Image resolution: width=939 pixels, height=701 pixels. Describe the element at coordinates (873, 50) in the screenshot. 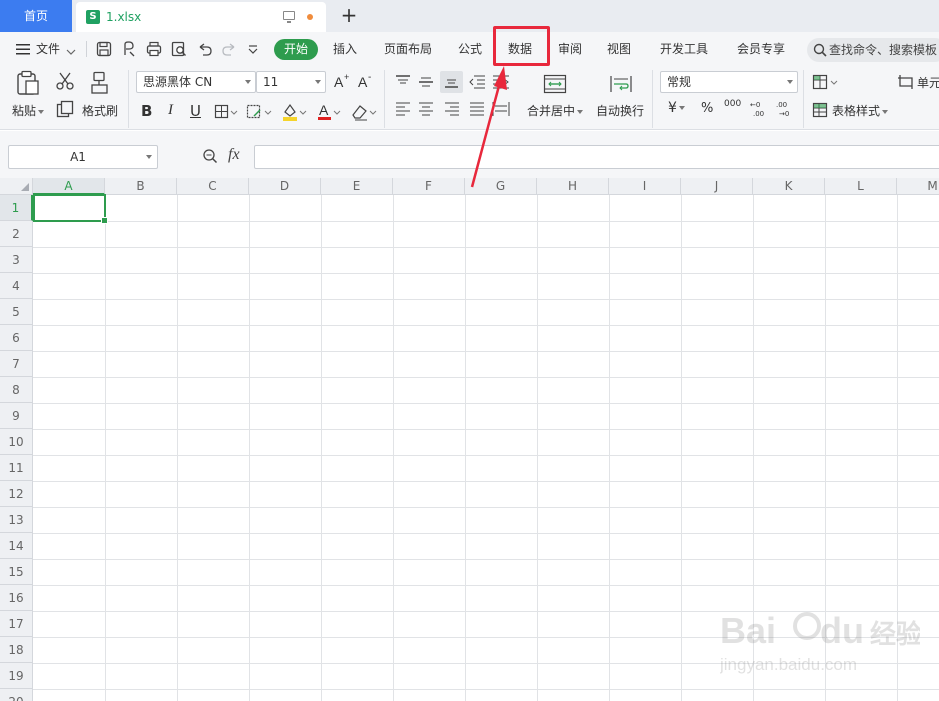

I see `command-search-box: 查找命令、搜索模板` at that location.